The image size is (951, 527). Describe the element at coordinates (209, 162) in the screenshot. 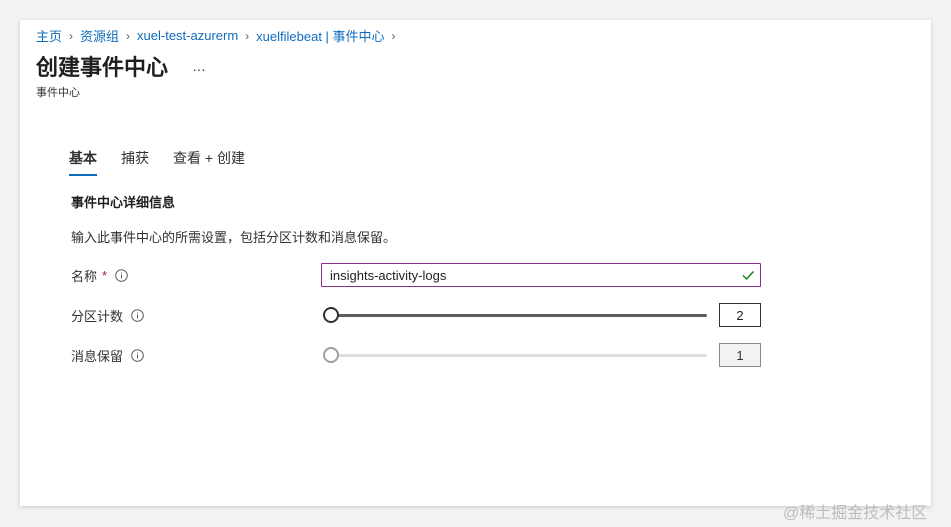

I see `tab-review-create: 查看 + 创建` at that location.